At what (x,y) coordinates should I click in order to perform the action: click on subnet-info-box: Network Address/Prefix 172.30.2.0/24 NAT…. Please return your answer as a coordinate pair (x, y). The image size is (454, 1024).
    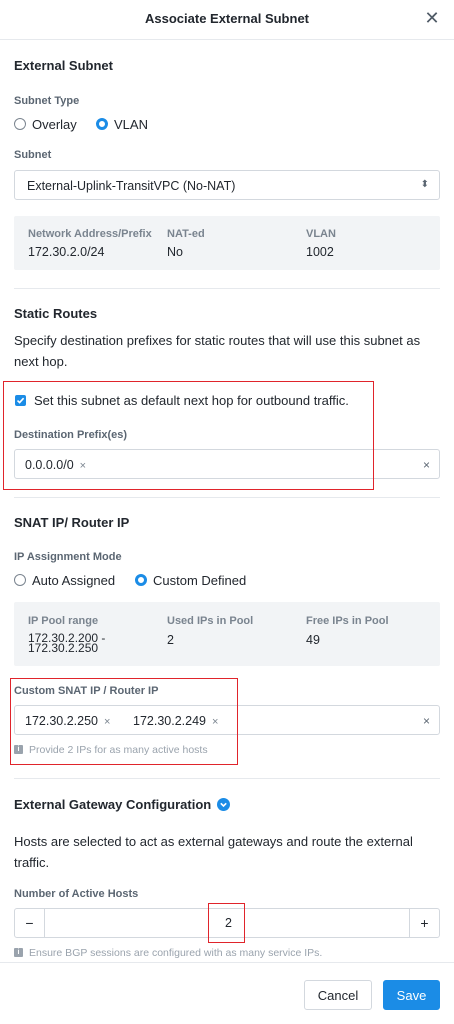
    Looking at the image, I should click on (227, 243).